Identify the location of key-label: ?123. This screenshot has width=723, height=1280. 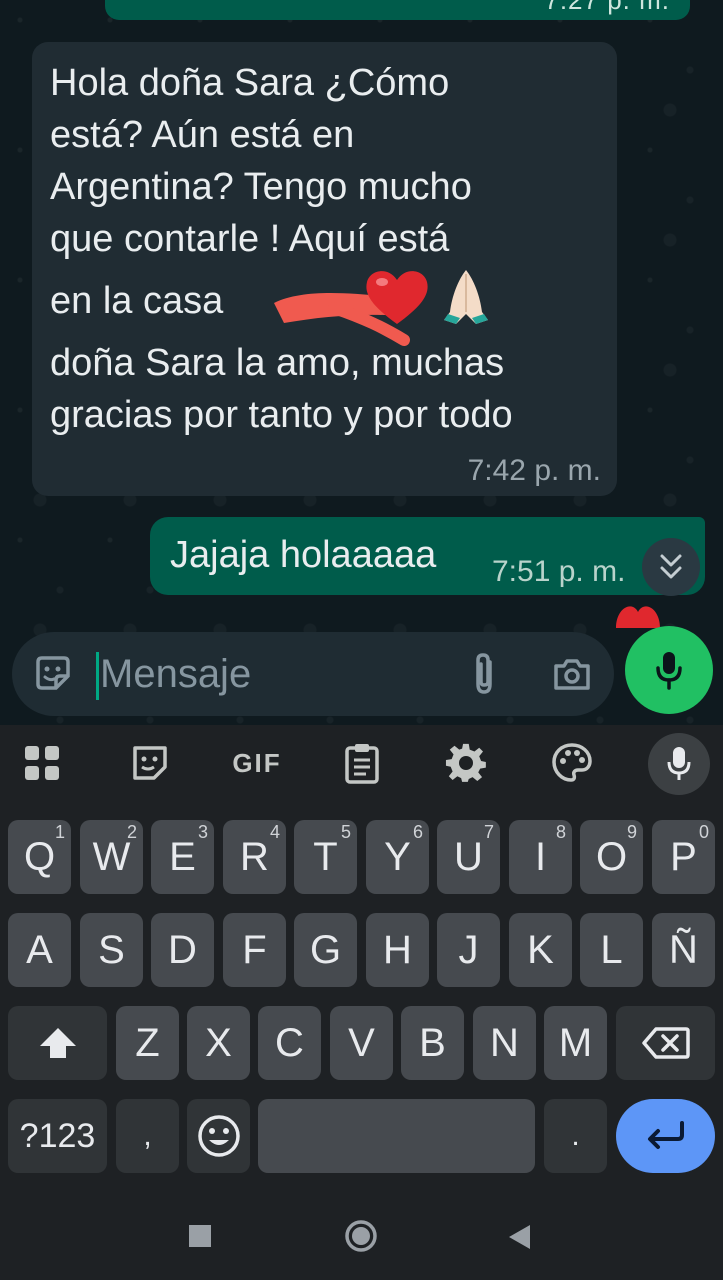
(57, 1135).